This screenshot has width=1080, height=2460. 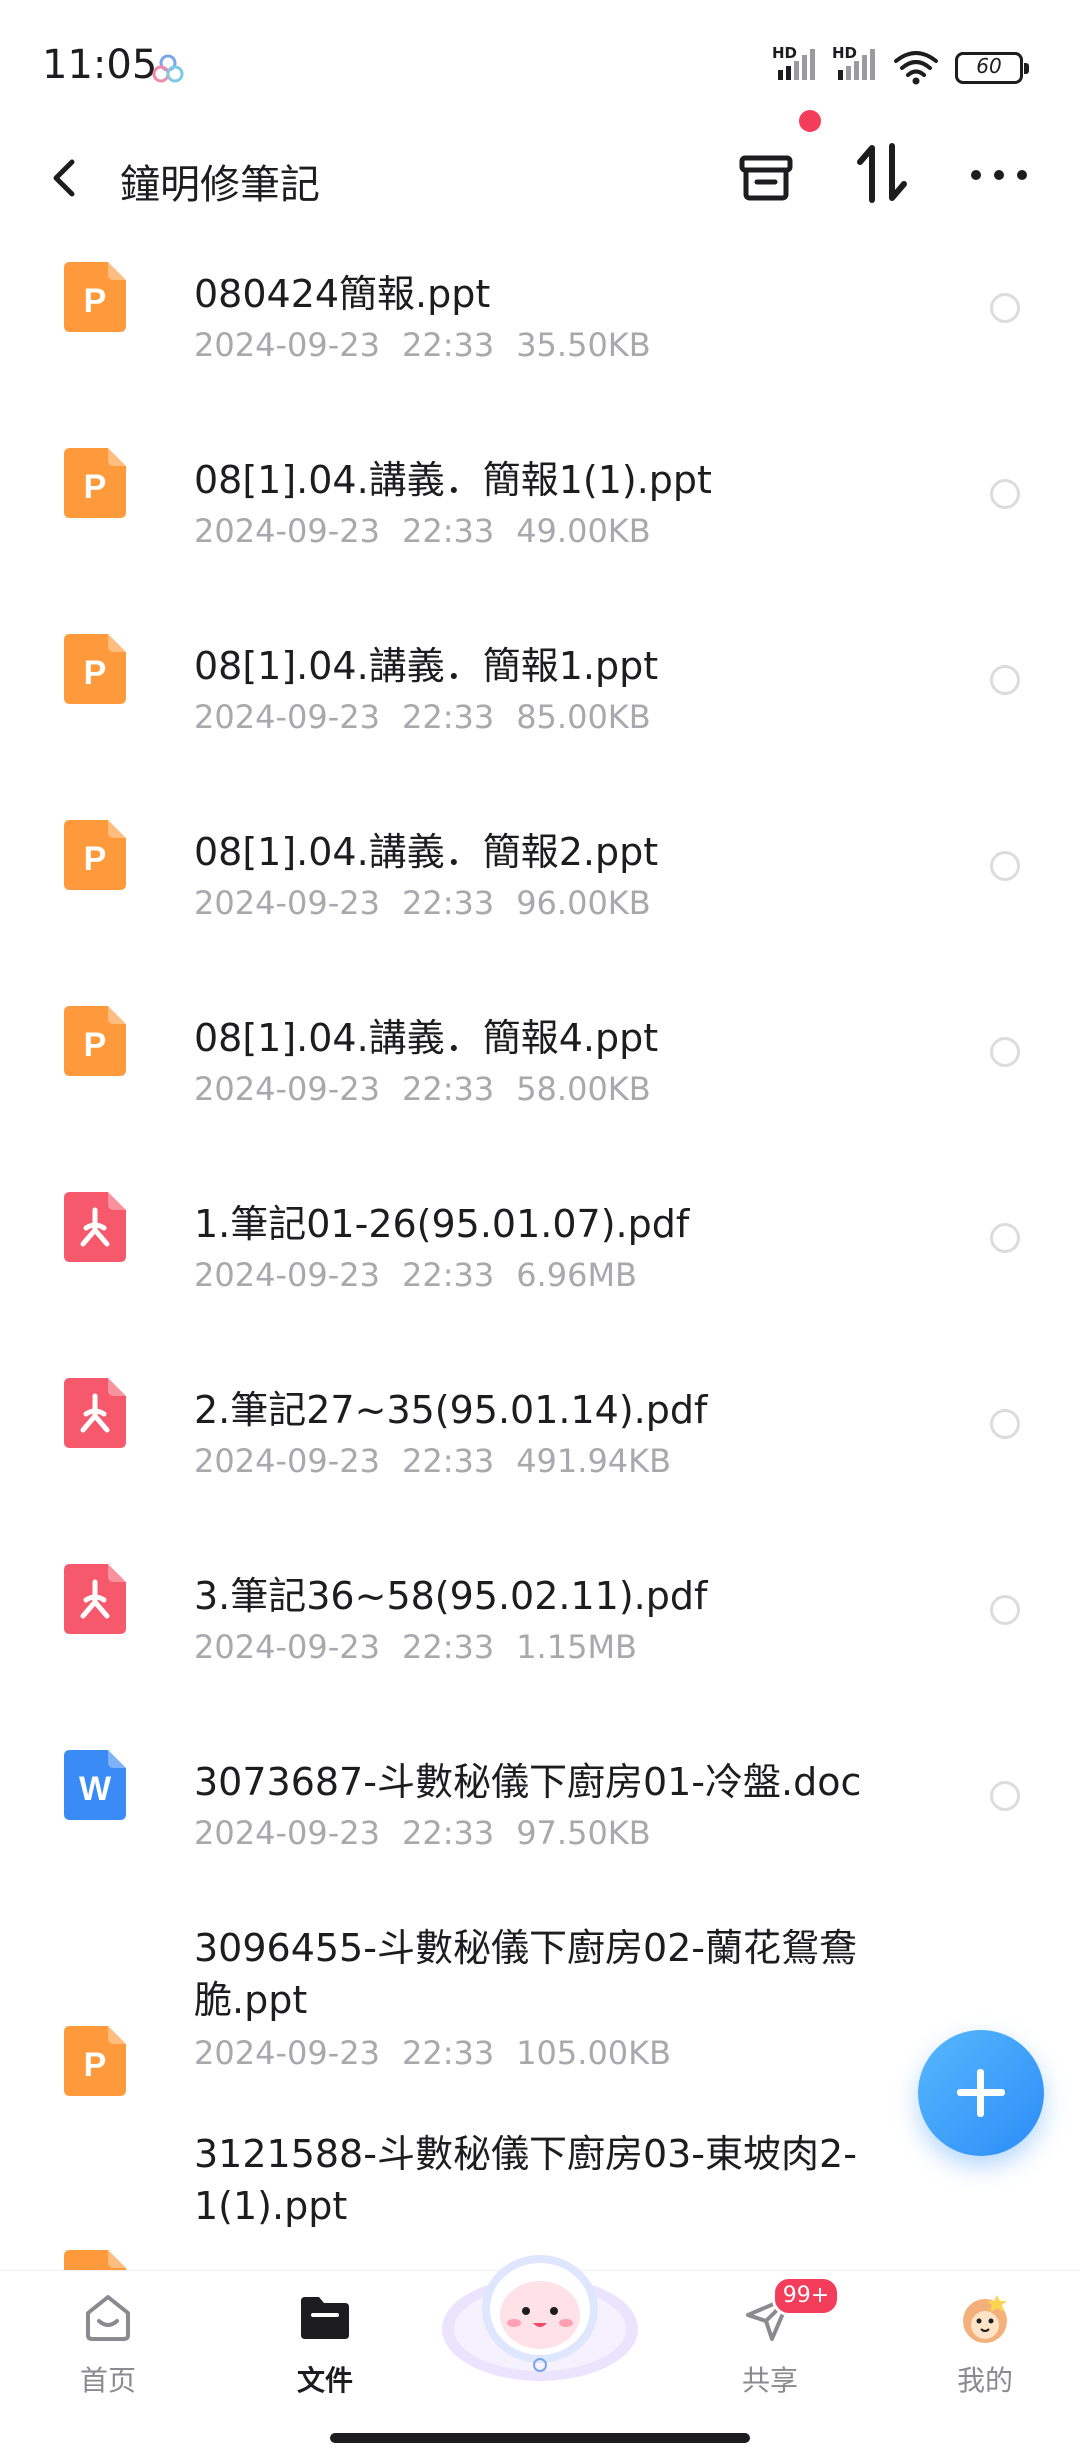 What do you see at coordinates (985, 2319) in the screenshot?
I see `avatar-icon` at bounding box center [985, 2319].